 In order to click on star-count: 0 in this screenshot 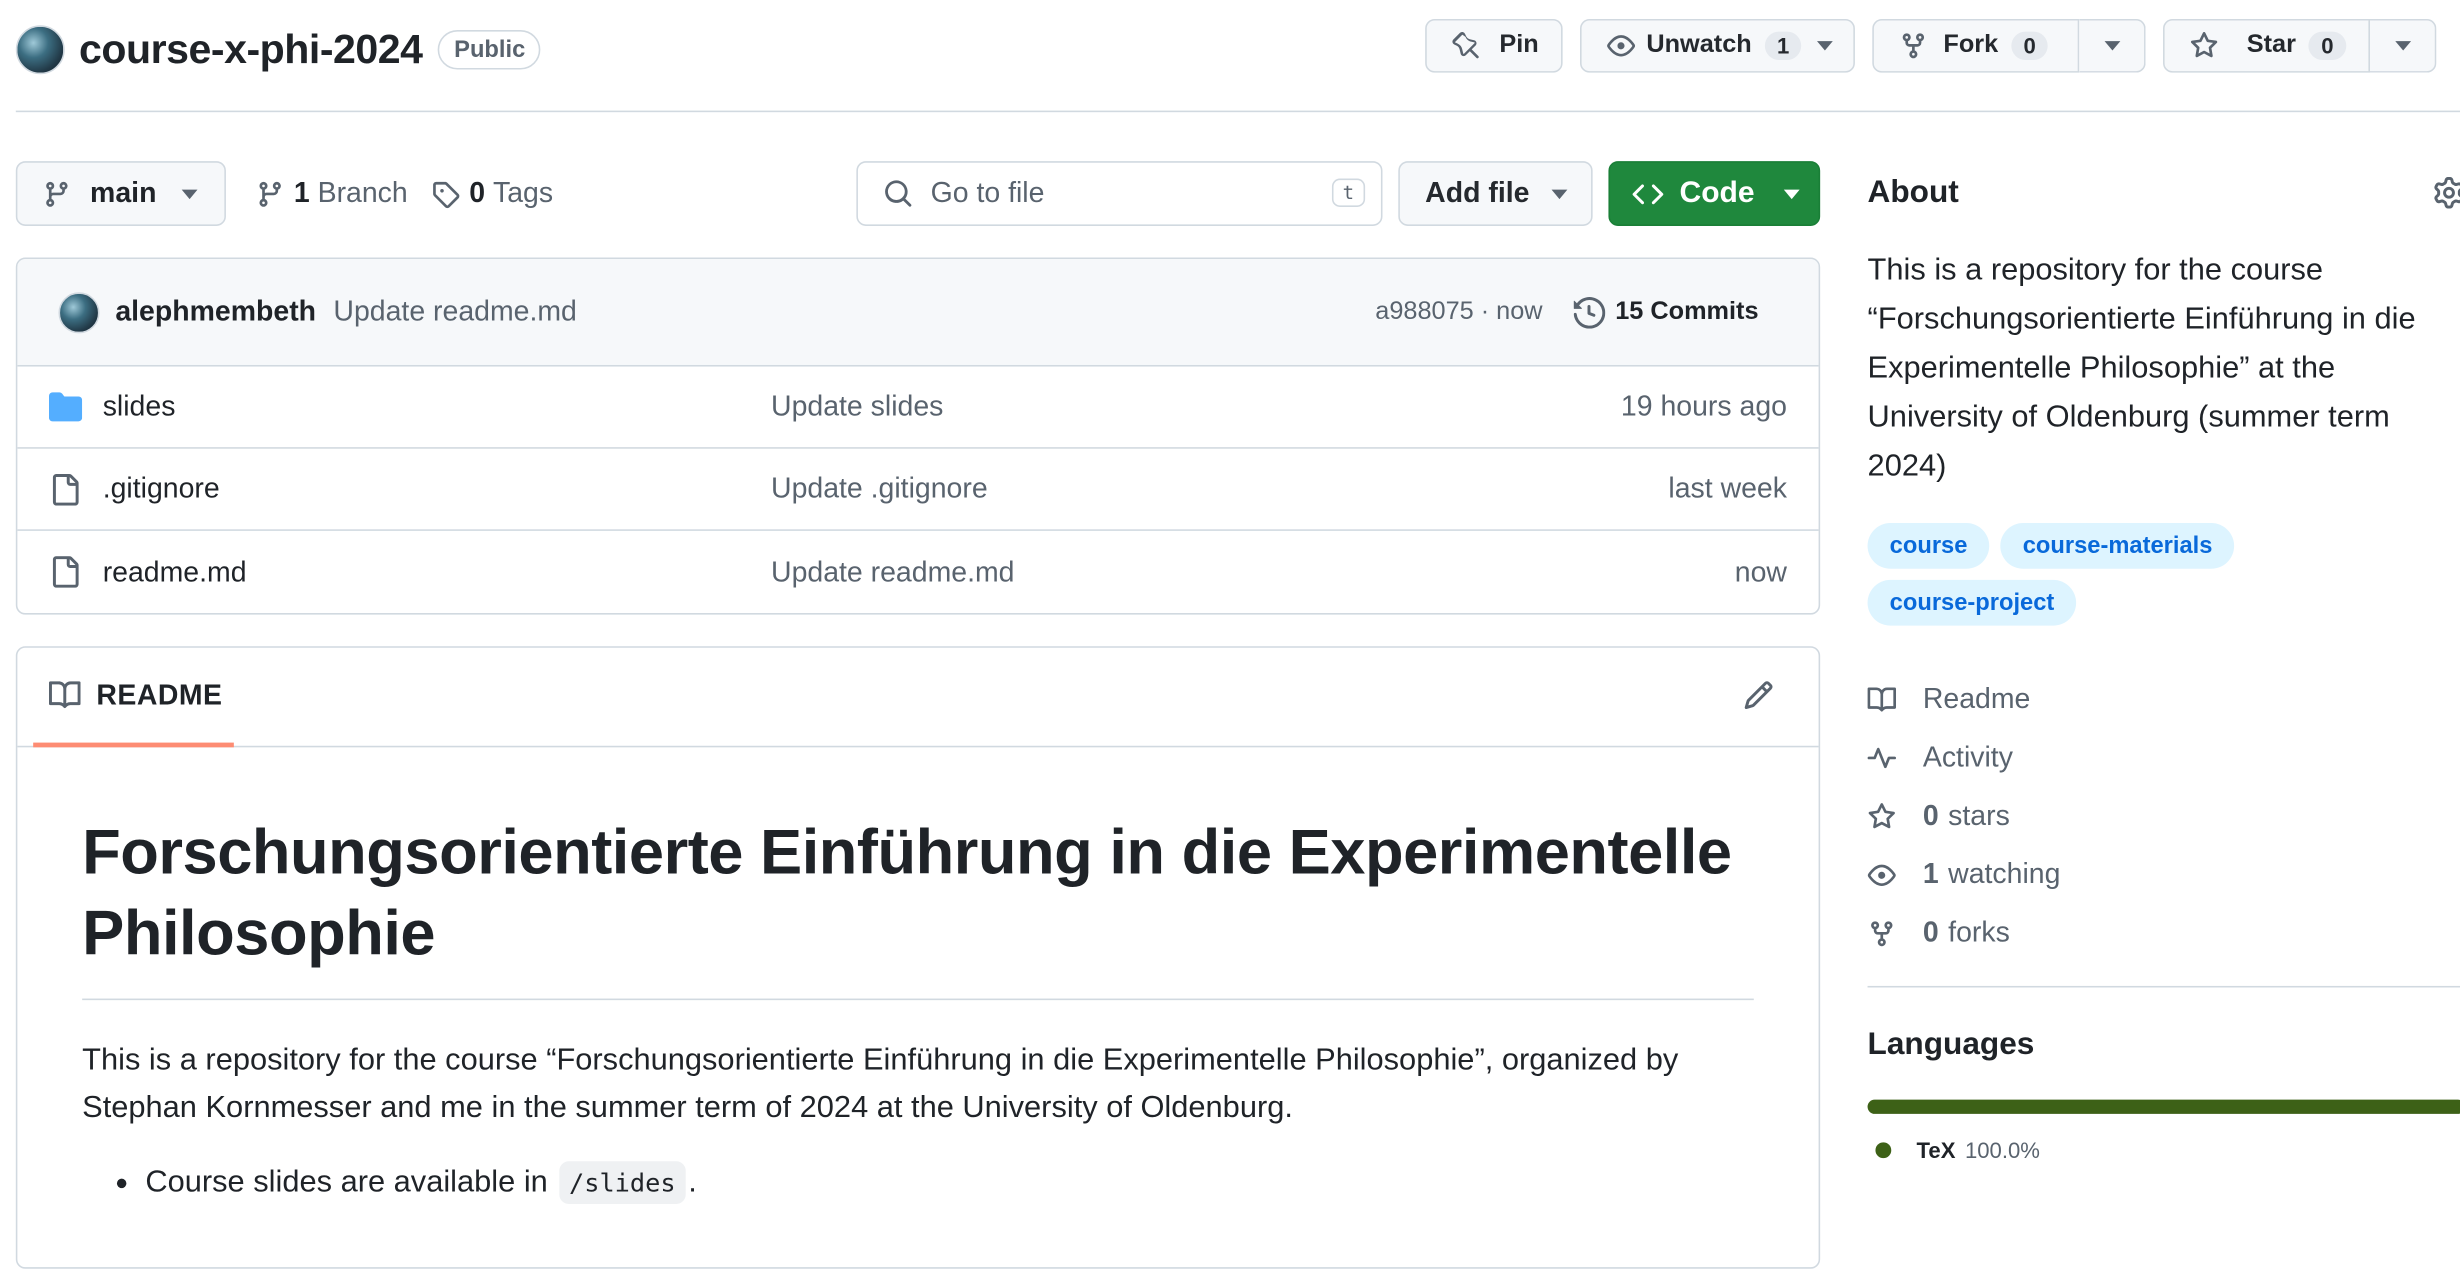, I will do `click(2327, 46)`.